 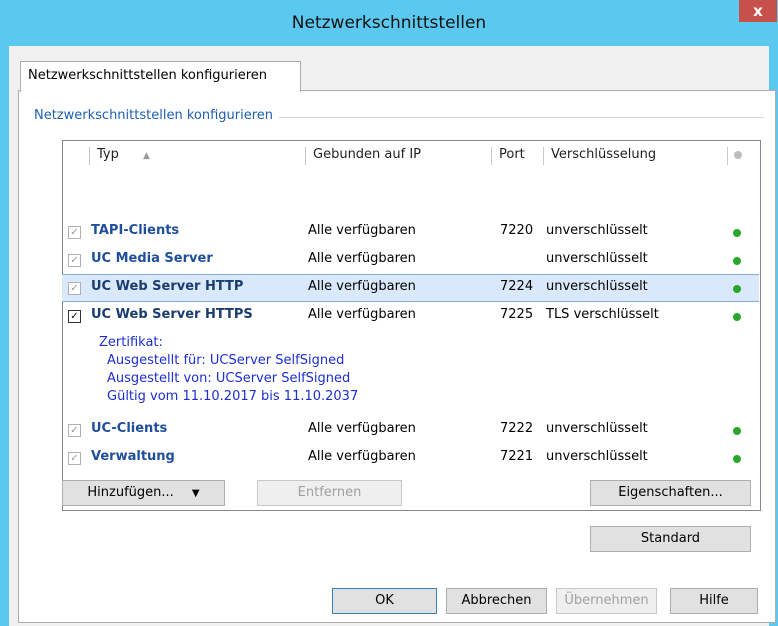 I want to click on add-dropdown-button: Hinzufügen... ▼, so click(x=143, y=493).